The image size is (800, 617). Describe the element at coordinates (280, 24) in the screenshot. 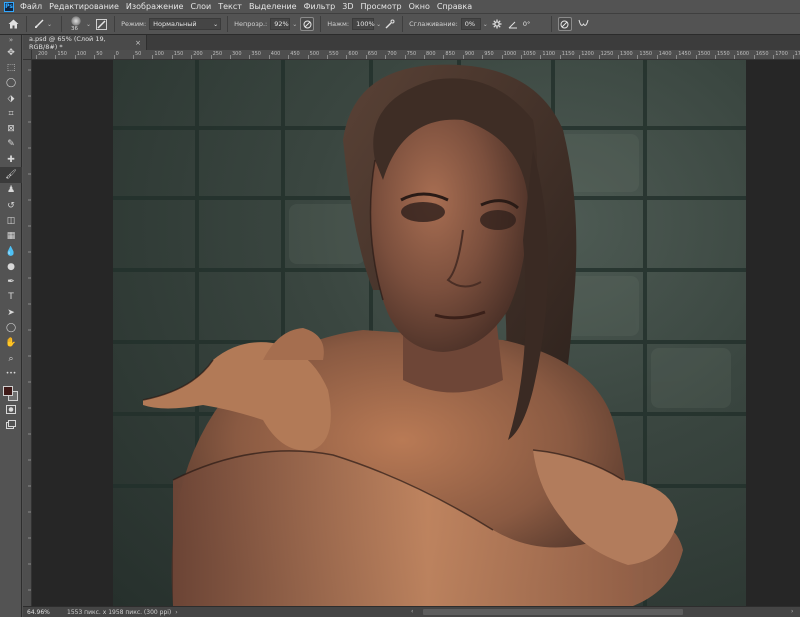

I see `opacity-field: 92%` at that location.